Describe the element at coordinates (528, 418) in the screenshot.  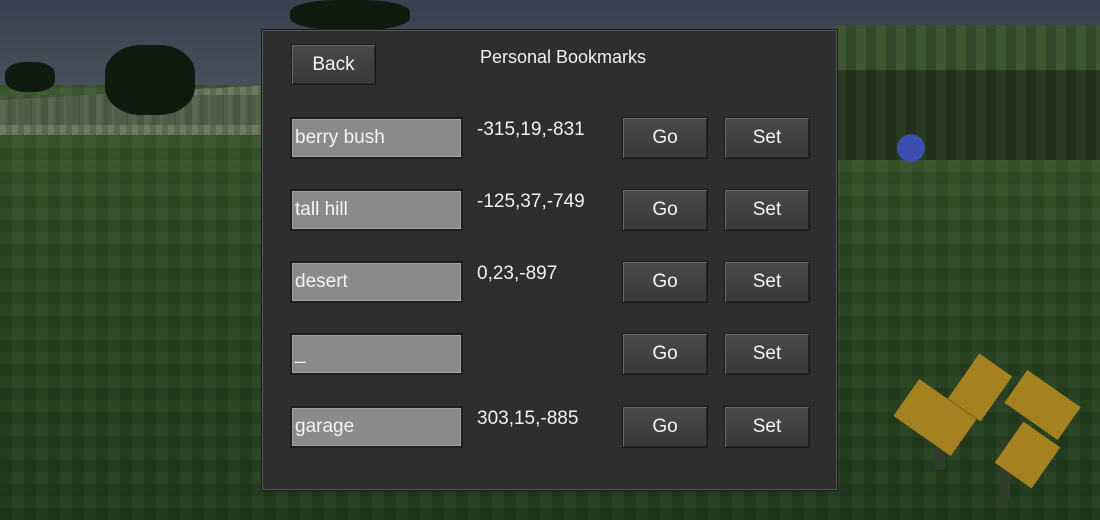
I see `bookmark-coordinates: 303,15,-885` at that location.